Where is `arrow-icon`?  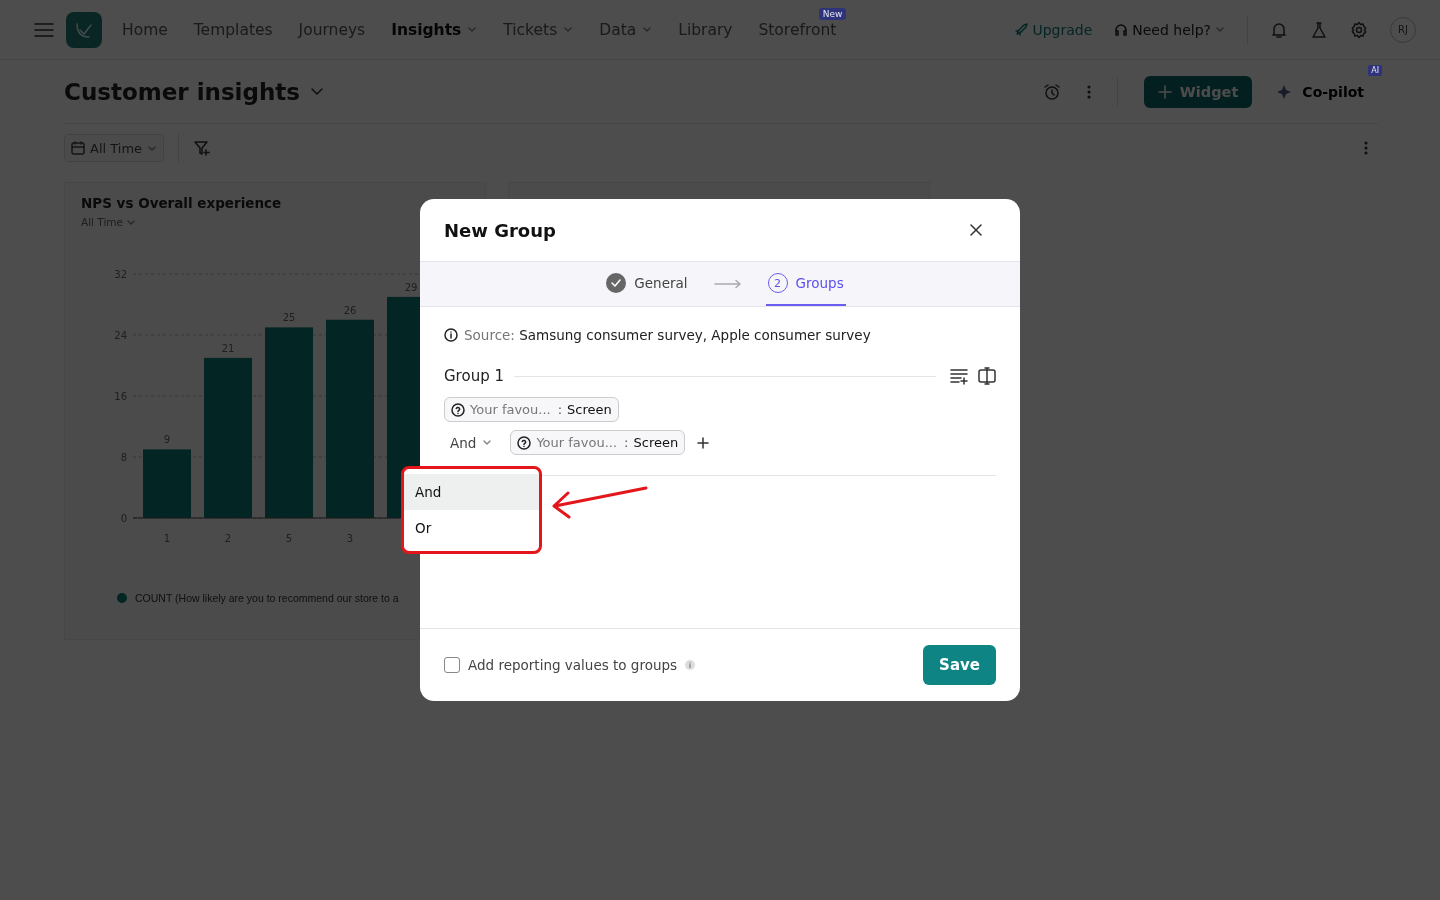 arrow-icon is located at coordinates (727, 284).